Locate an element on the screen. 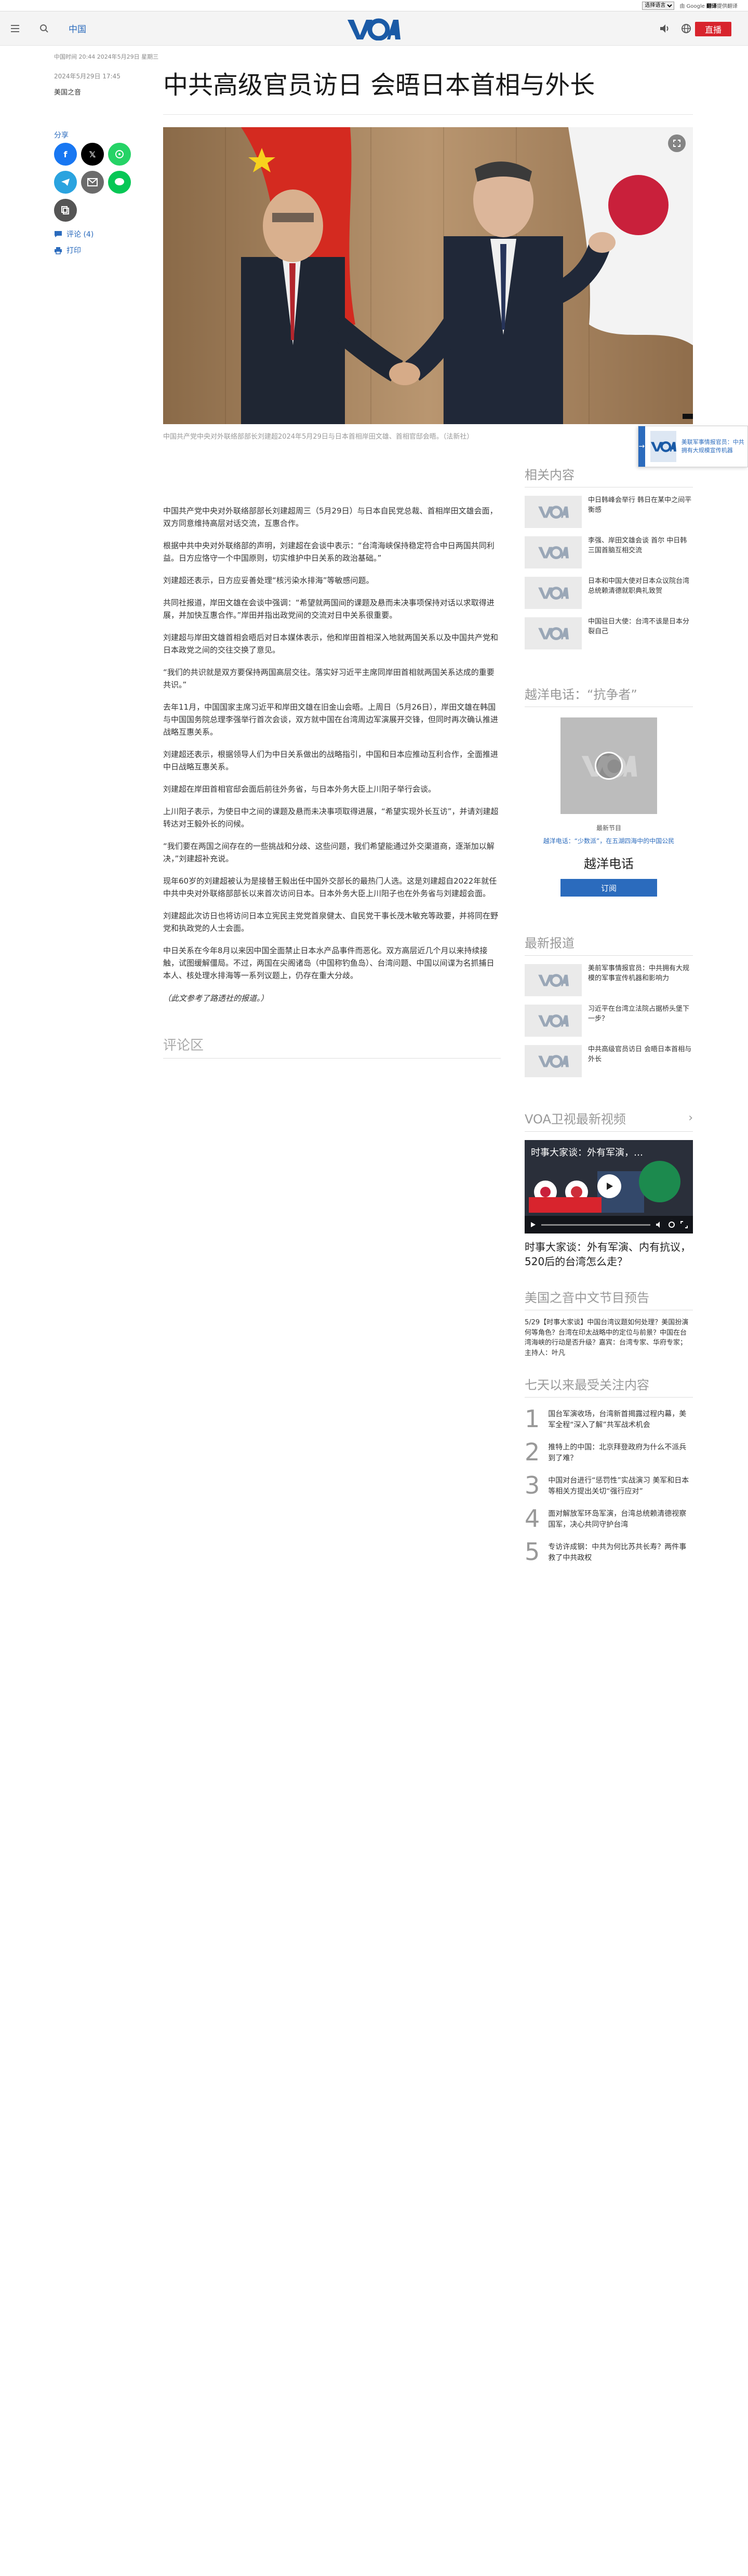  latest-item: 中共高级官员访日 会晤日本首相与外长 is located at coordinates (609, 1061).